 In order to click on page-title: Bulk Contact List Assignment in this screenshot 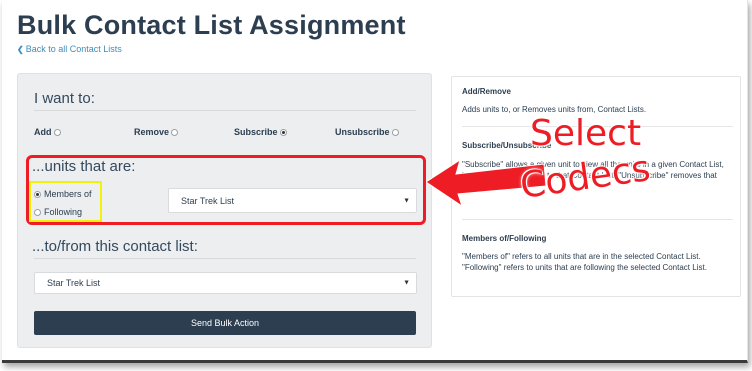, I will do `click(211, 25)`.